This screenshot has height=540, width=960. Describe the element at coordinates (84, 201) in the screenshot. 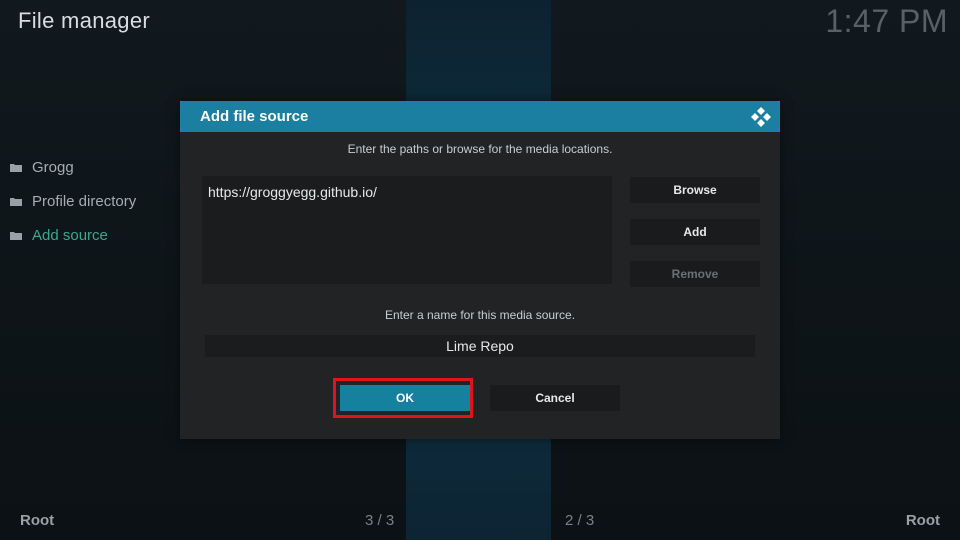

I see `sidebar-item-label: Profile directory` at that location.